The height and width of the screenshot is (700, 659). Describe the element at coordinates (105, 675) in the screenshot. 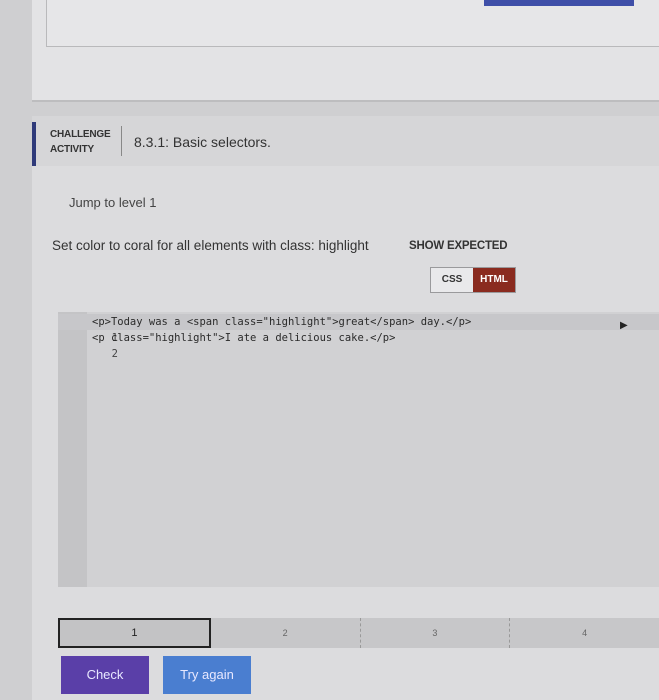

I see `check-button: Check` at that location.